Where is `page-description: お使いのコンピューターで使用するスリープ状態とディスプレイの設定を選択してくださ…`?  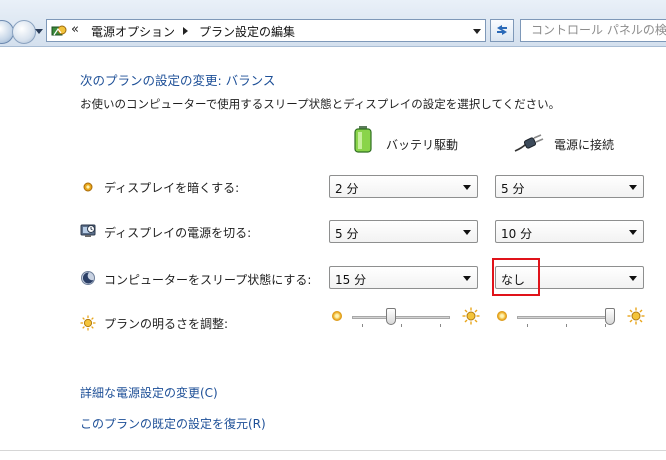
page-description: お使いのコンピューターで使用するスリープ状態とディスプレイの設定を選択してくださ… is located at coordinates (320, 104).